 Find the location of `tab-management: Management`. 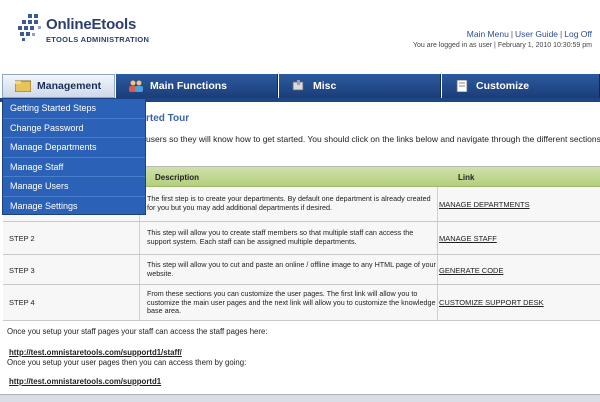

tab-management: Management is located at coordinates (58, 86).